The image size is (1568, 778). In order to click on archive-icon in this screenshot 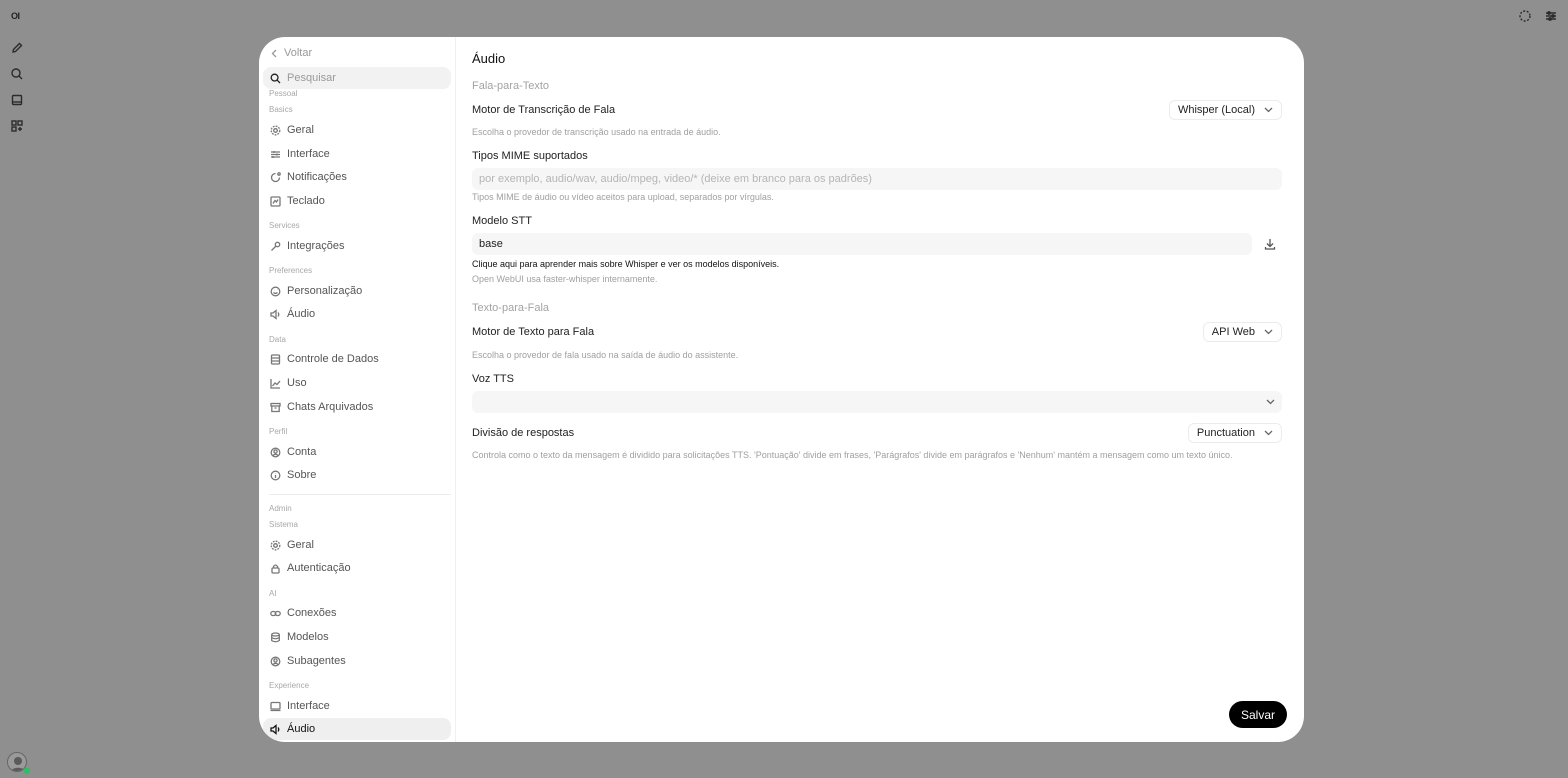, I will do `click(275, 407)`.